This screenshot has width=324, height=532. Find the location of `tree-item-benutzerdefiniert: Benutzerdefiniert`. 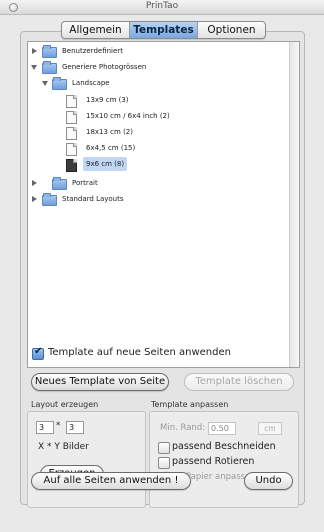

tree-item-benutzerdefiniert: Benutzerdefiniert is located at coordinates (148, 51).